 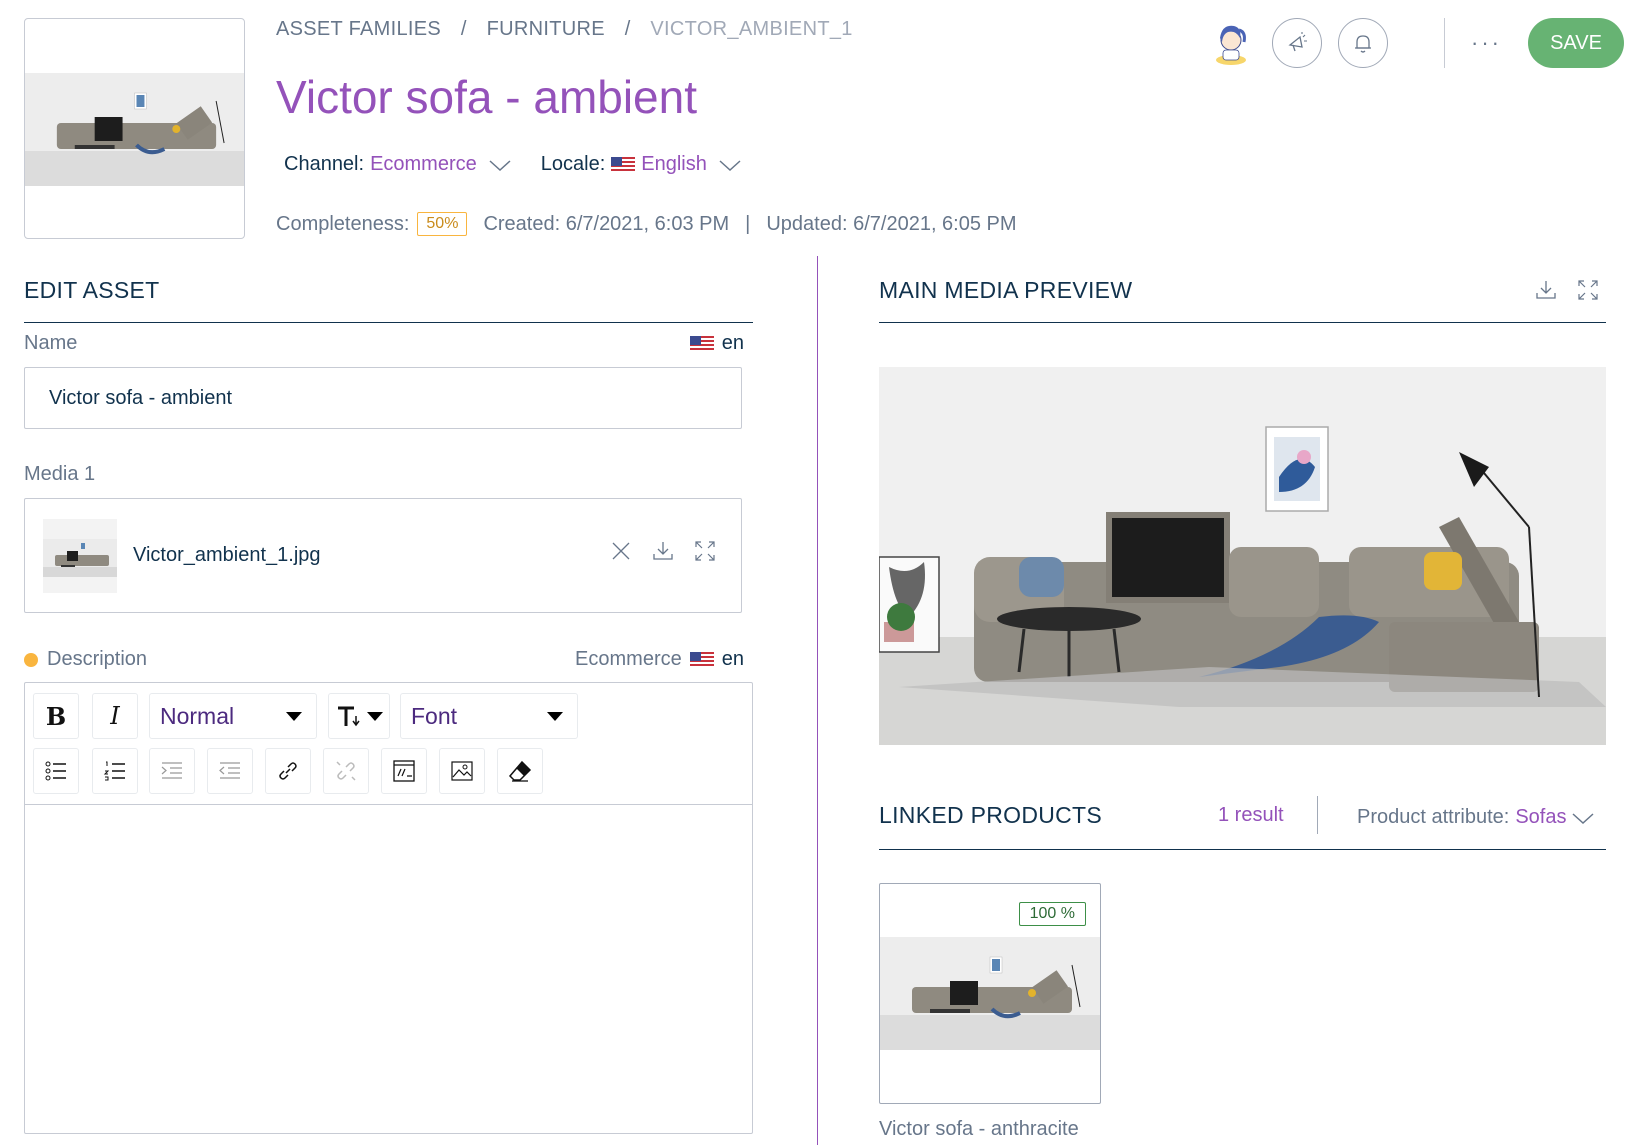 I want to click on product-card: 100 %, so click(x=990, y=993).